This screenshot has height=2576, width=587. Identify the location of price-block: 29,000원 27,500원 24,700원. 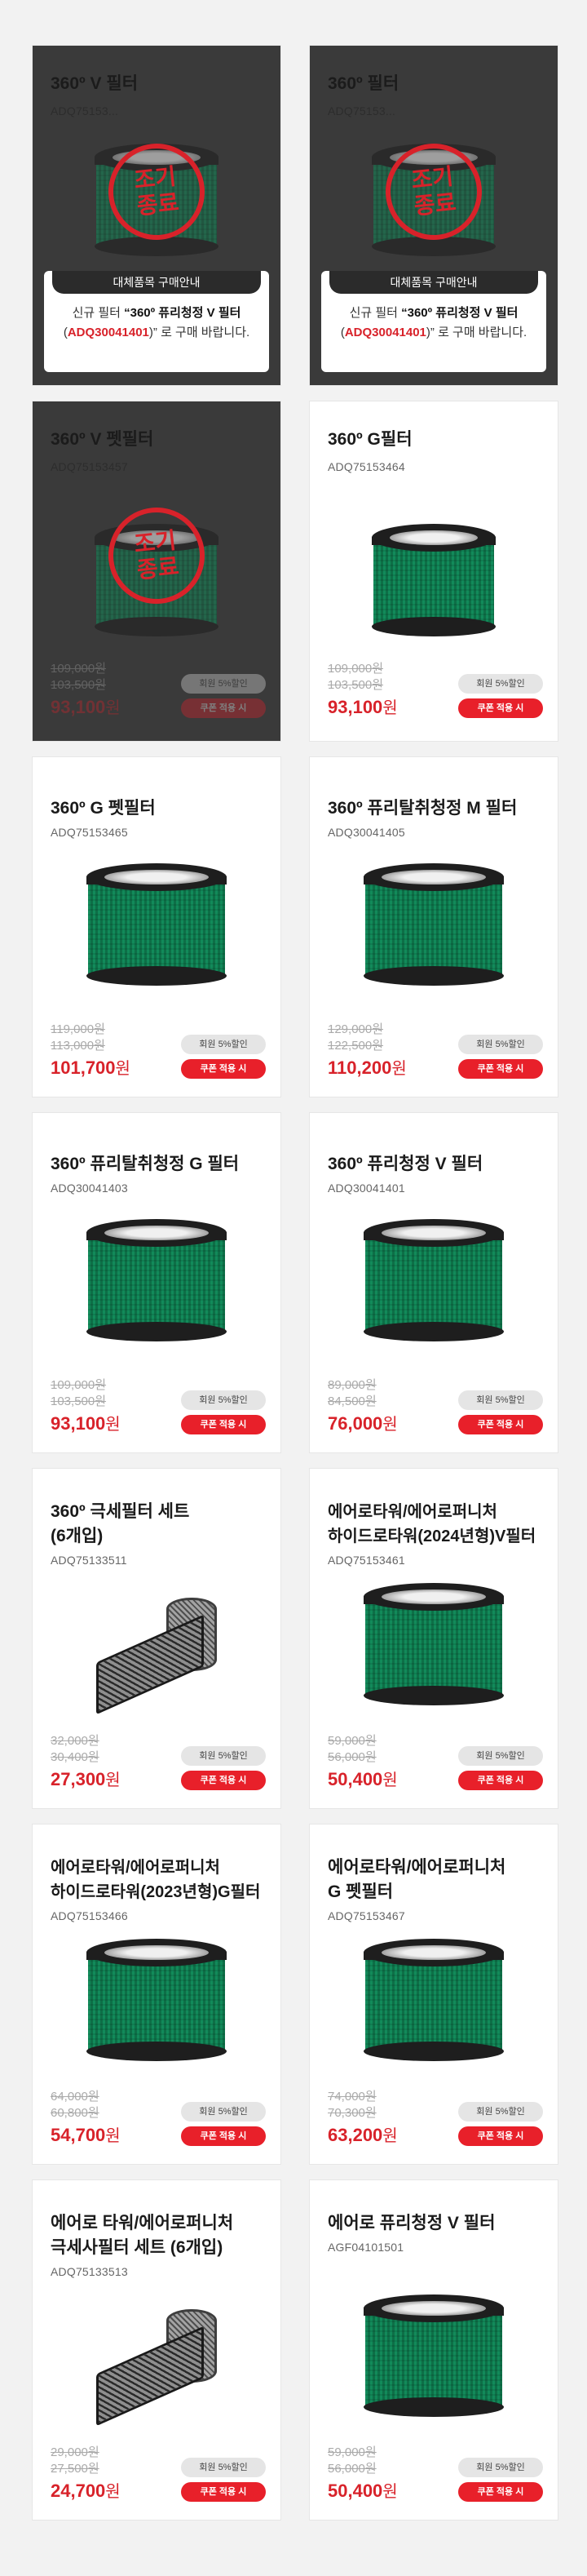
(86, 2474).